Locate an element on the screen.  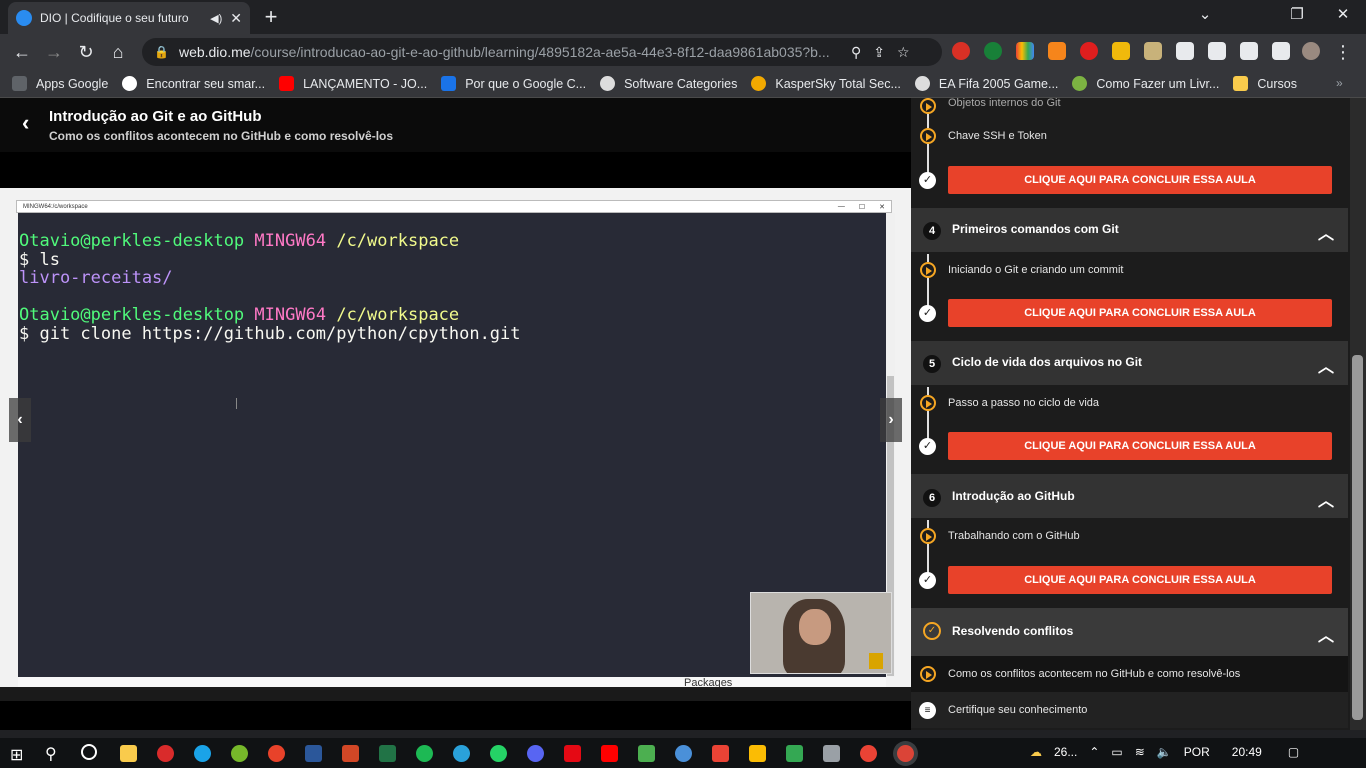
excel-icon is located at coordinates (387, 753).